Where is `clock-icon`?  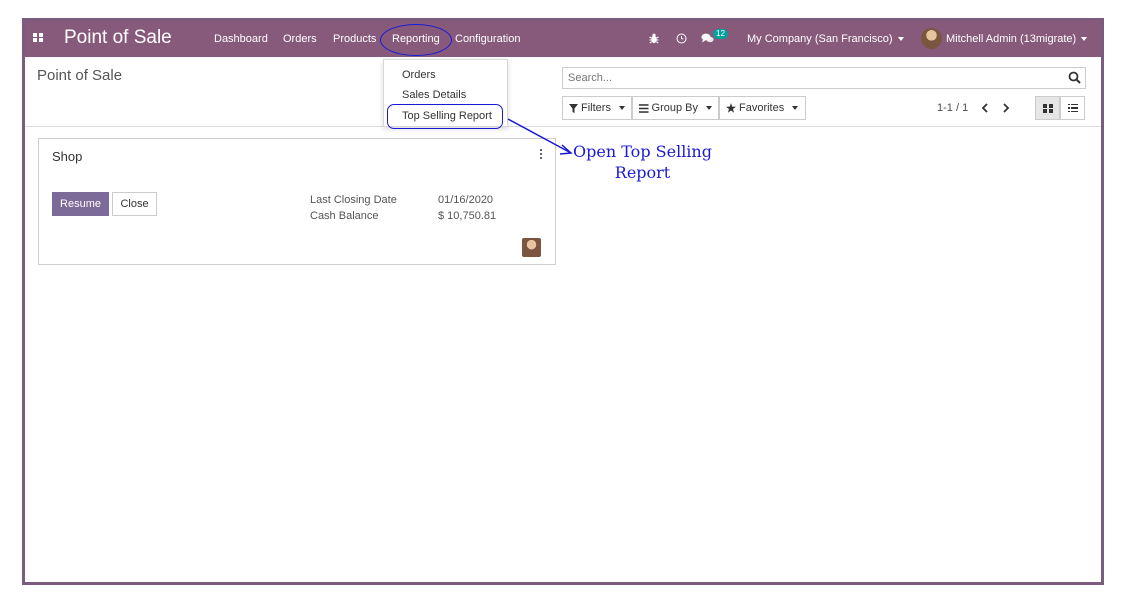
clock-icon is located at coordinates (681, 38).